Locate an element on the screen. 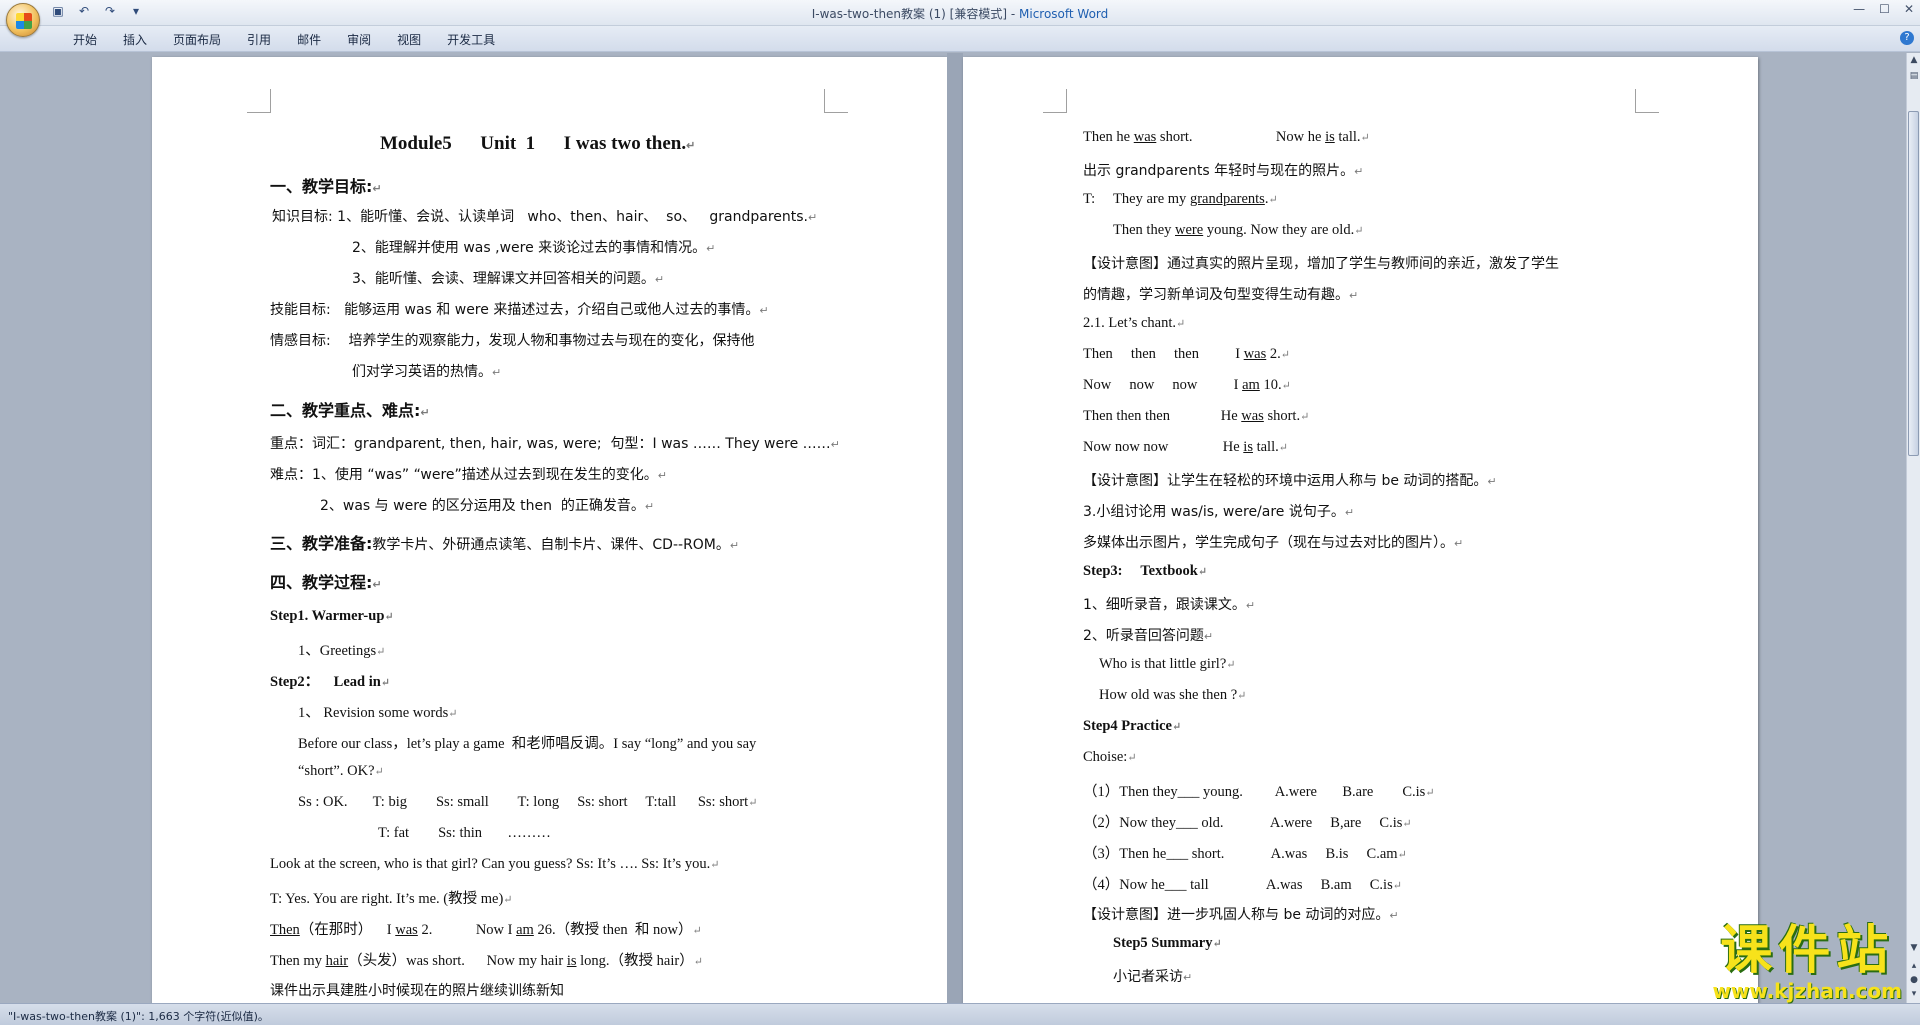 This screenshot has height=1025, width=1920. scroll-down-icon: ▼ is located at coordinates (1913, 948).